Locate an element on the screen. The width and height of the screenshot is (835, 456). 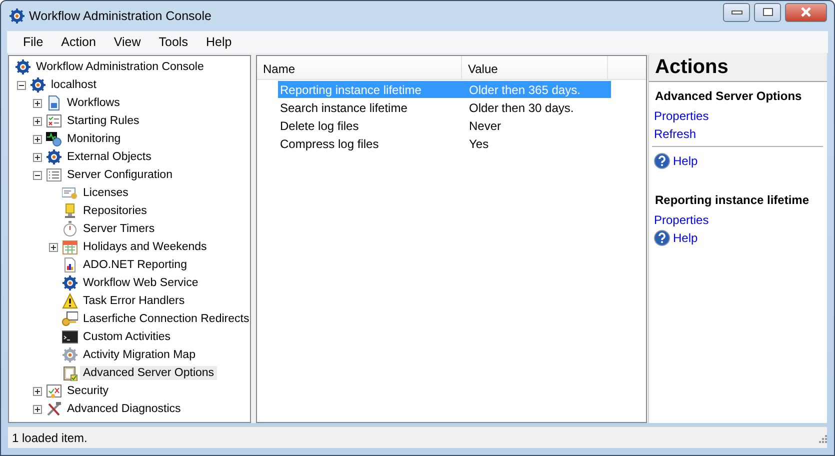
tree-item: Activity Migration Map is located at coordinates (139, 355).